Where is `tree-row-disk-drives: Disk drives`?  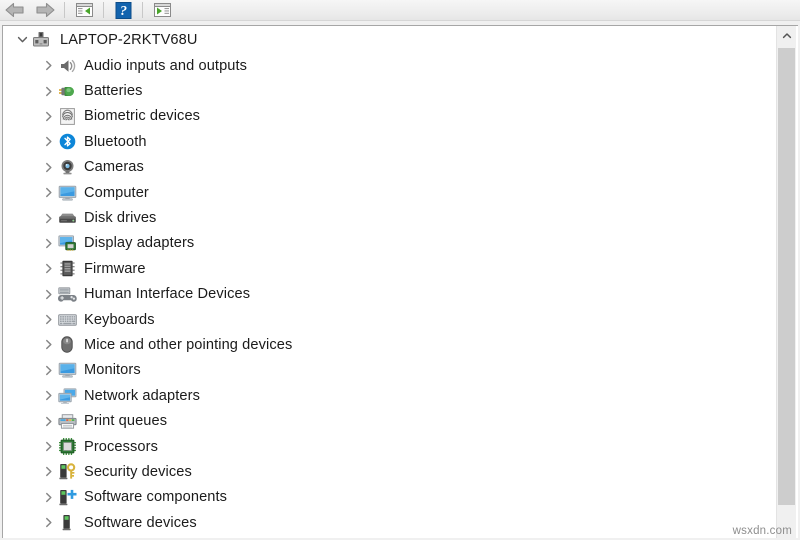
tree-row-disk-drives: Disk drives is located at coordinates (390, 217).